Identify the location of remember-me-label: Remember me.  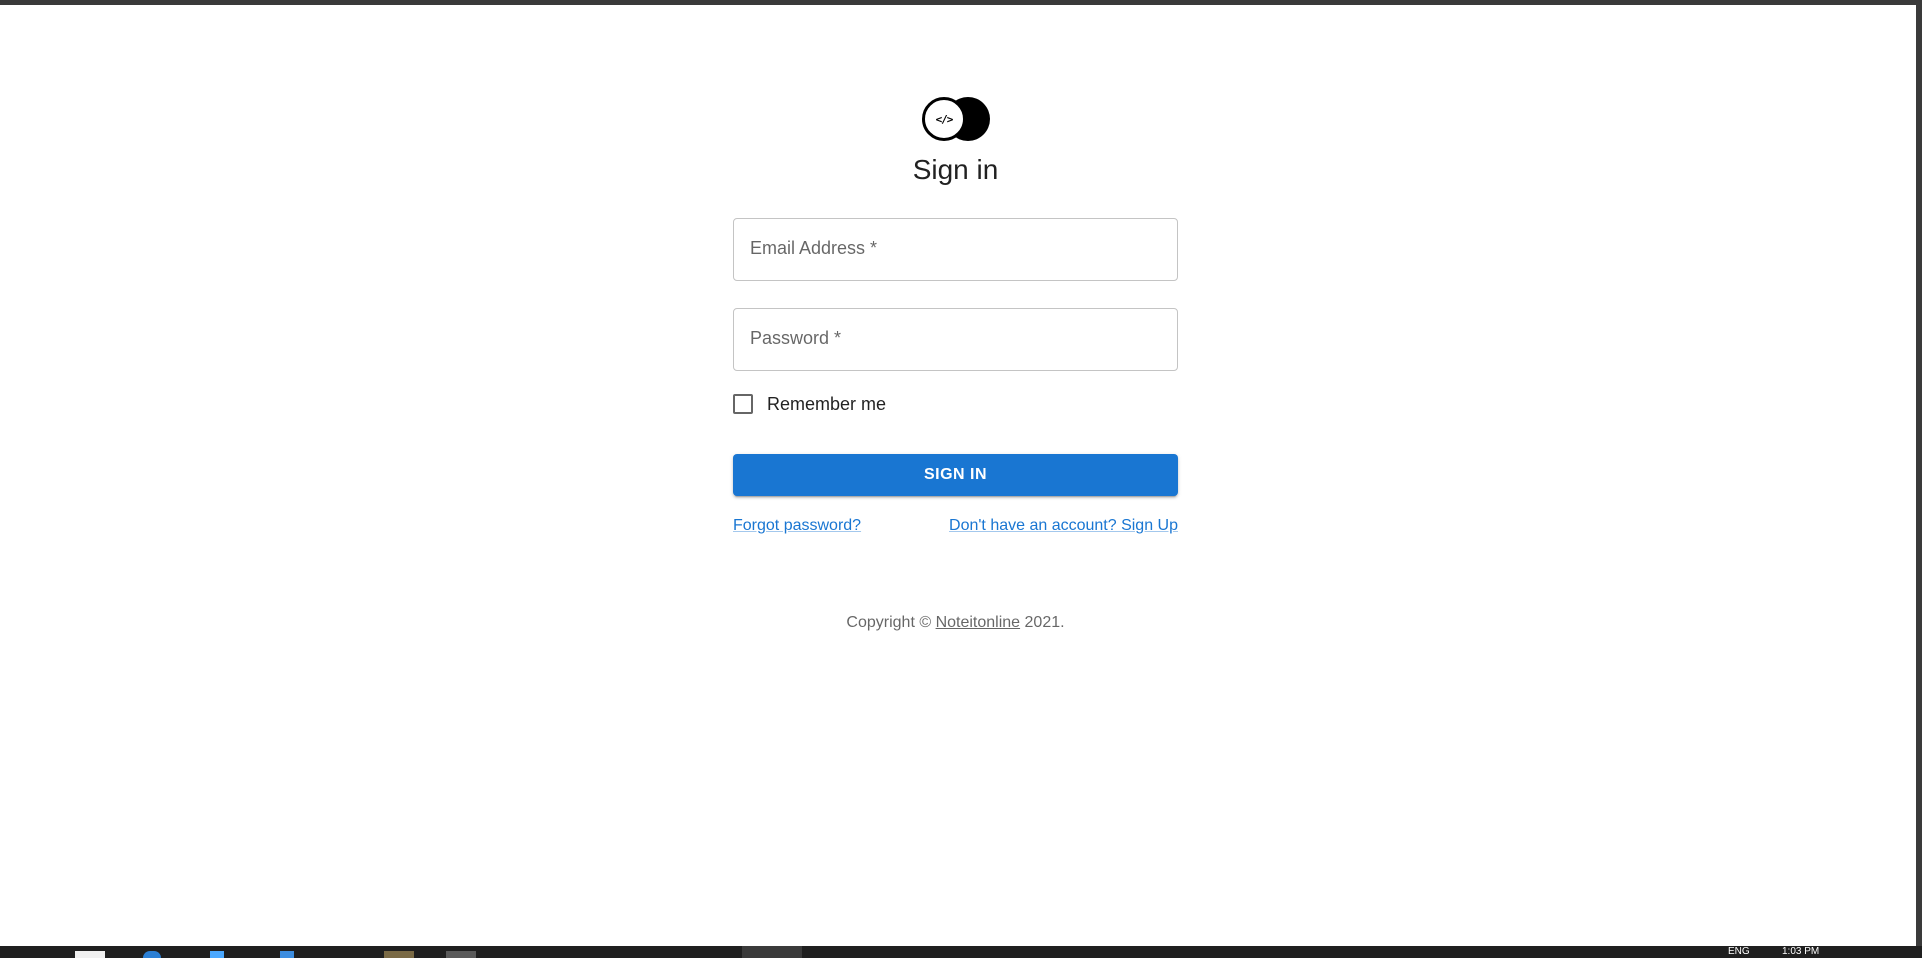
(826, 404).